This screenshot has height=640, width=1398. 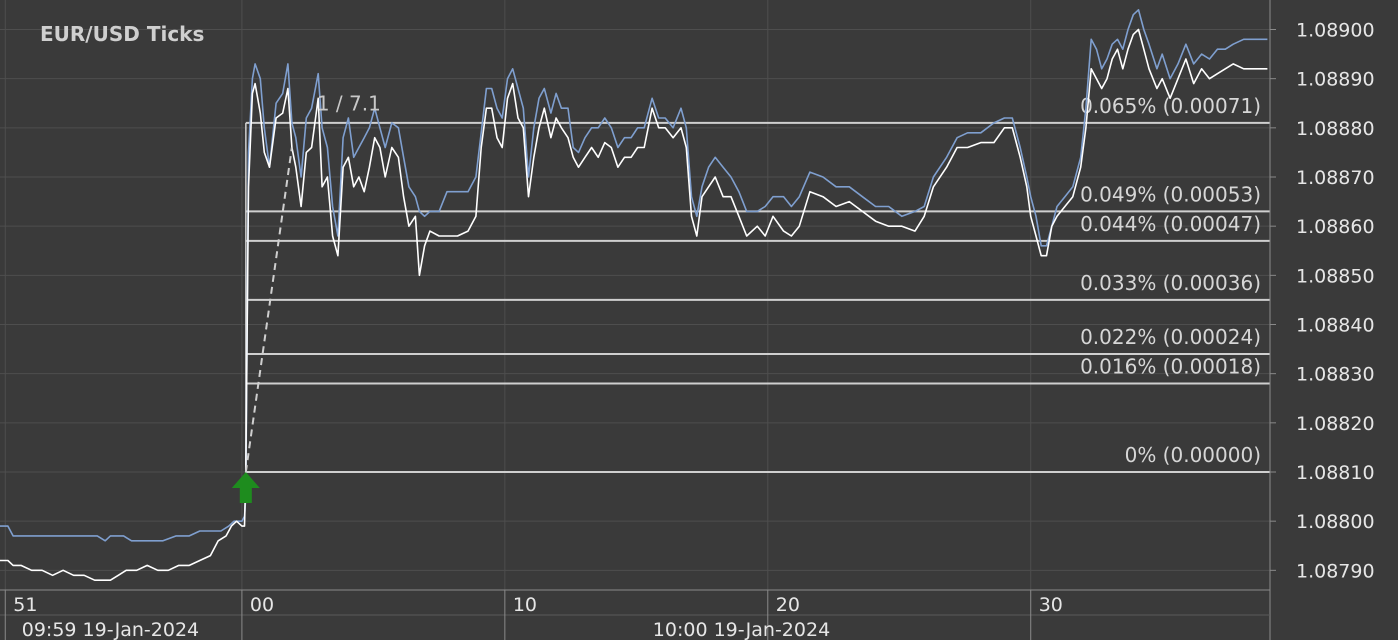 I want to click on y-tick-label: 1.08880, so click(x=1335, y=129).